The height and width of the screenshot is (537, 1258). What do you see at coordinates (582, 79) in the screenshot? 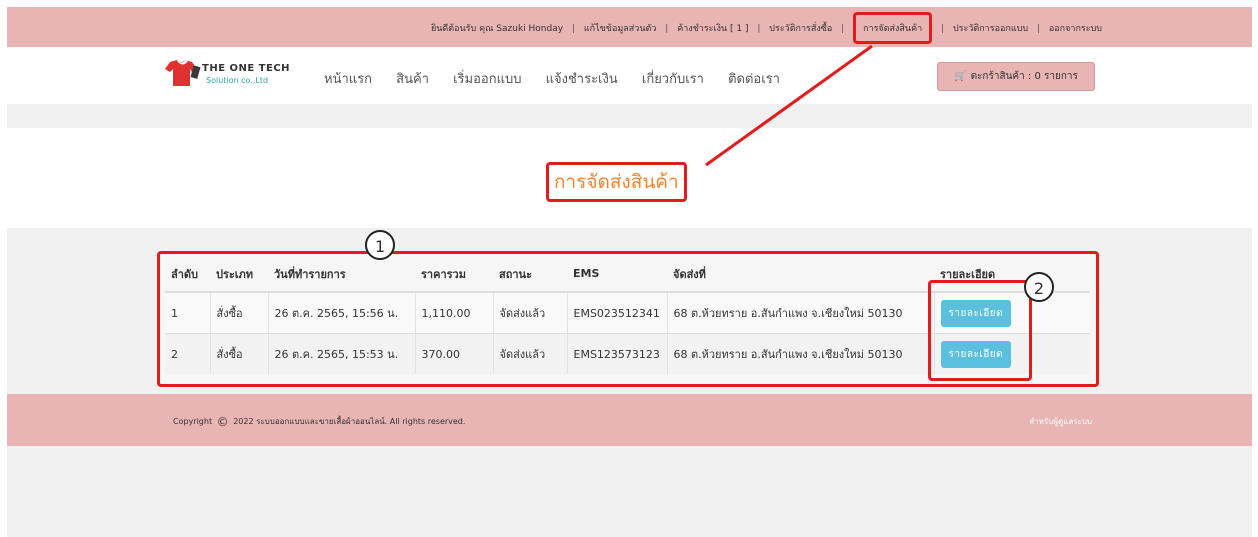
I see `nav-payment: แจ้งชำระเงิน` at bounding box center [582, 79].